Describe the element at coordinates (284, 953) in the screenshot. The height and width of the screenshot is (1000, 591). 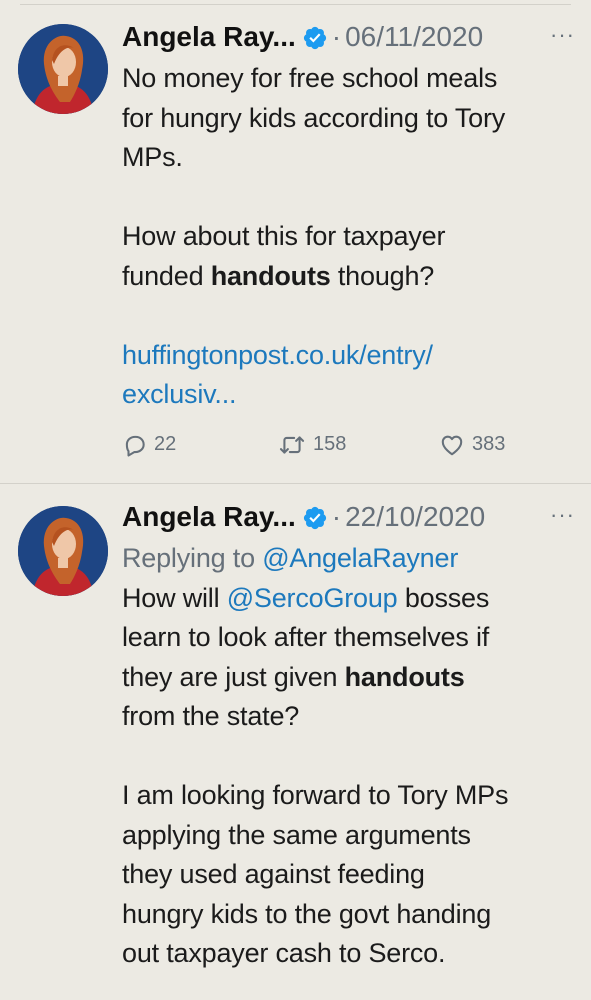
I see `text-segment: out taxpayer cash to Serco.` at that location.